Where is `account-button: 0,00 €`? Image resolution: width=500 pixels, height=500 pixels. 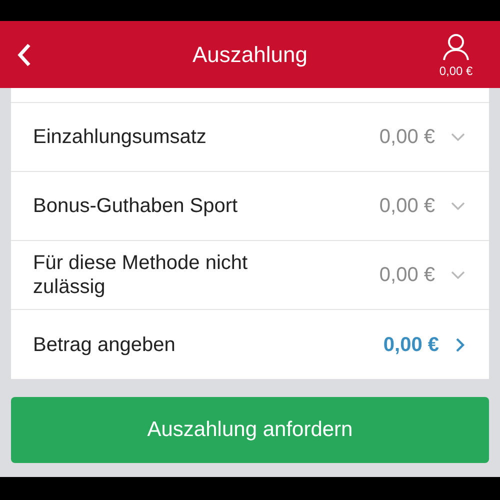
account-button: 0,00 € is located at coordinates (456, 54).